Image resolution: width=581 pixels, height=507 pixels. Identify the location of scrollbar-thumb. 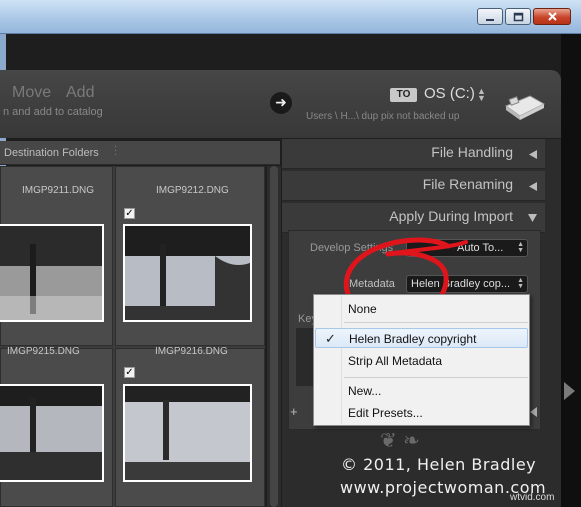
(274, 336).